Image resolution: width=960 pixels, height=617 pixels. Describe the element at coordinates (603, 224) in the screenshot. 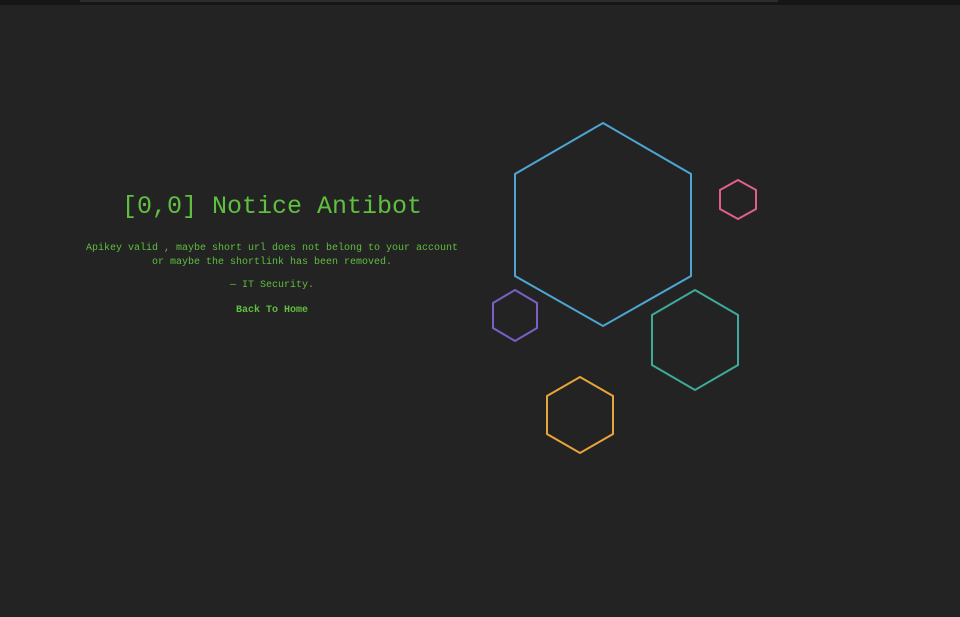

I see `hexagon-large-blue` at that location.